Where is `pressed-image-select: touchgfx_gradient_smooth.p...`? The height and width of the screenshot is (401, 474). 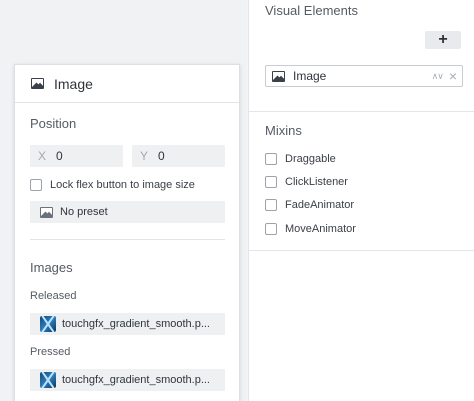
pressed-image-select: touchgfx_gradient_smooth.p... is located at coordinates (127, 380).